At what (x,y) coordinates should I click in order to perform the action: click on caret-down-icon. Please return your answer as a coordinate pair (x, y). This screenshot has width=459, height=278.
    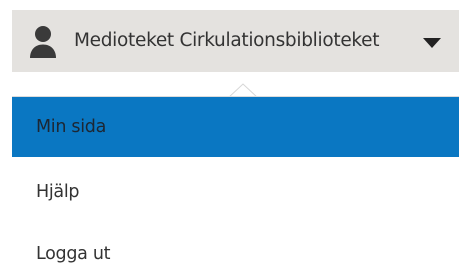
    Looking at the image, I should click on (432, 43).